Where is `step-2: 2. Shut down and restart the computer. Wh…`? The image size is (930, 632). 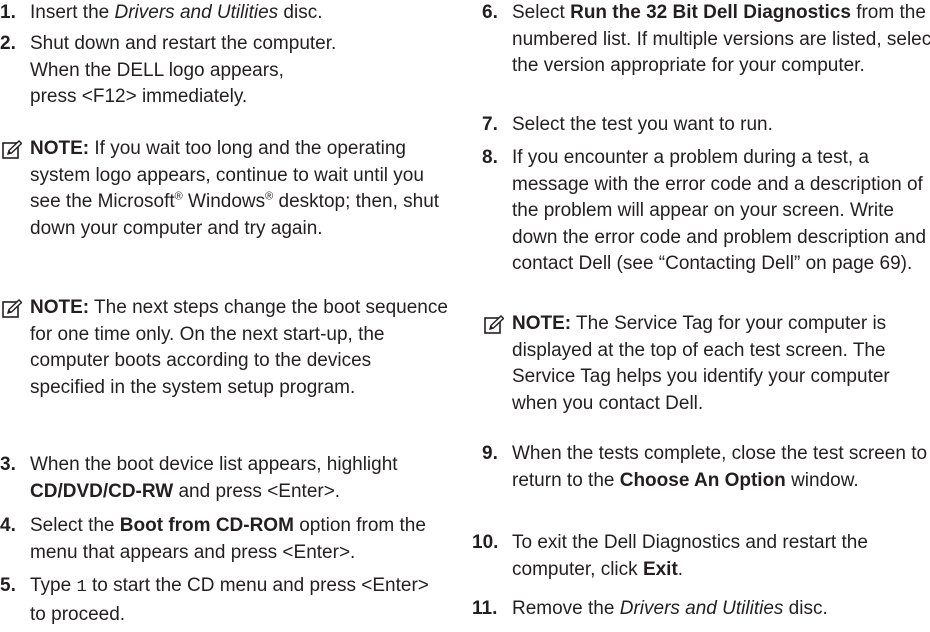 step-2: 2. Shut down and restart the computer. Wh… is located at coordinates (224, 71).